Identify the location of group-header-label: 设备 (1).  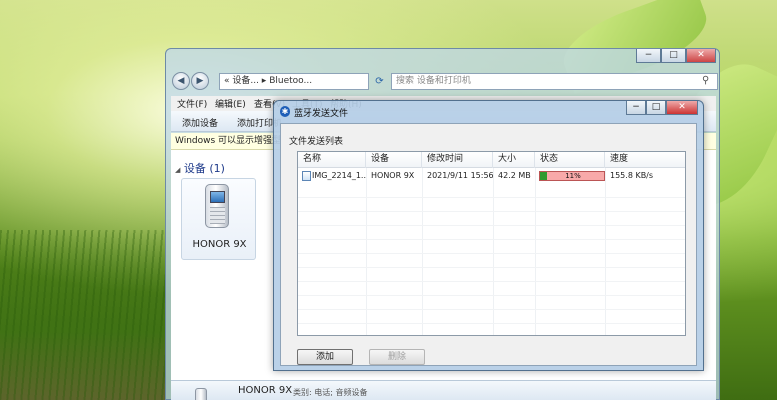
(204, 168).